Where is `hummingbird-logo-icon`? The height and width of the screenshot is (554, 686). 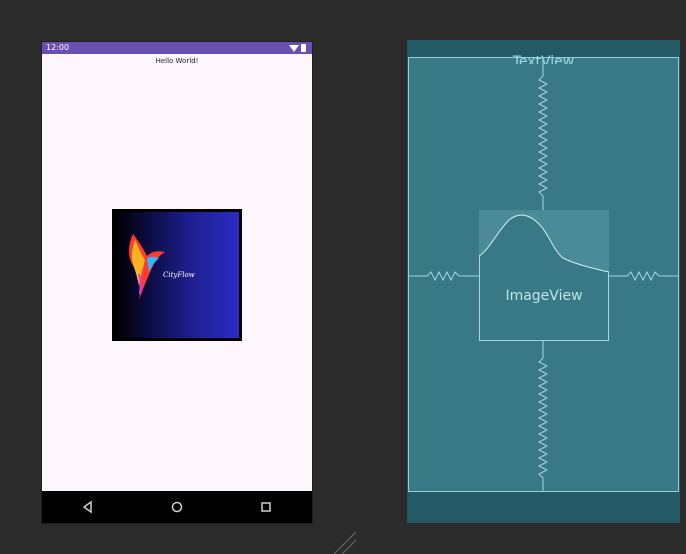 hummingbird-logo-icon is located at coordinates (147, 267).